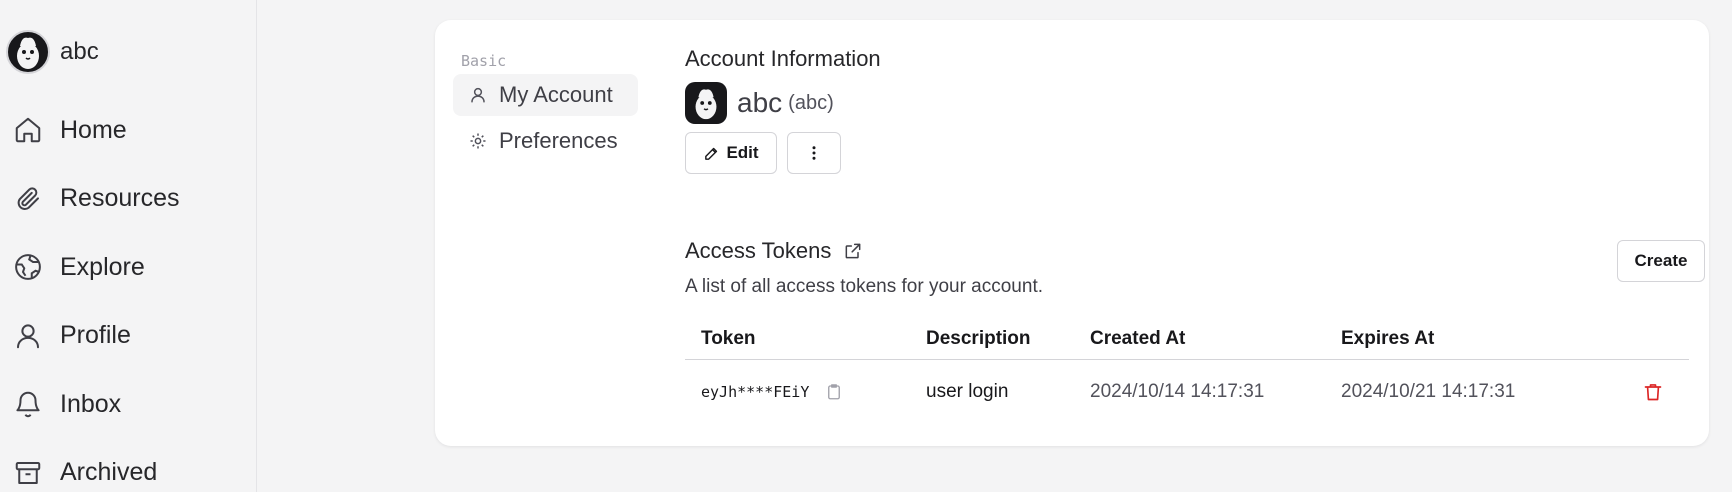 This screenshot has height=492, width=1732. Describe the element at coordinates (711, 153) in the screenshot. I see `pencil-icon` at that location.